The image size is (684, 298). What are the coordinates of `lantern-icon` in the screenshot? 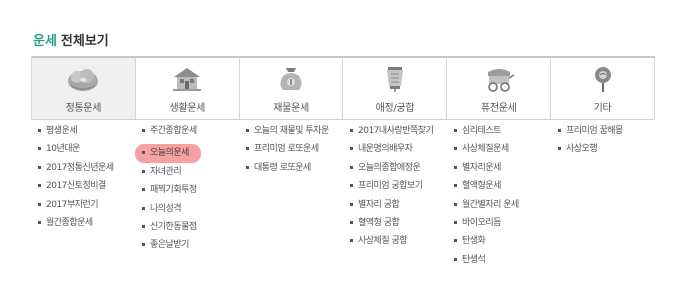 It's located at (394, 79).